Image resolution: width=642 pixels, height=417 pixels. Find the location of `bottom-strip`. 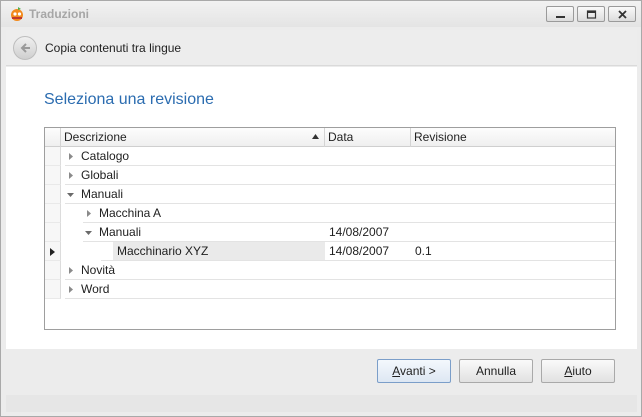

bottom-strip is located at coordinates (321, 403).